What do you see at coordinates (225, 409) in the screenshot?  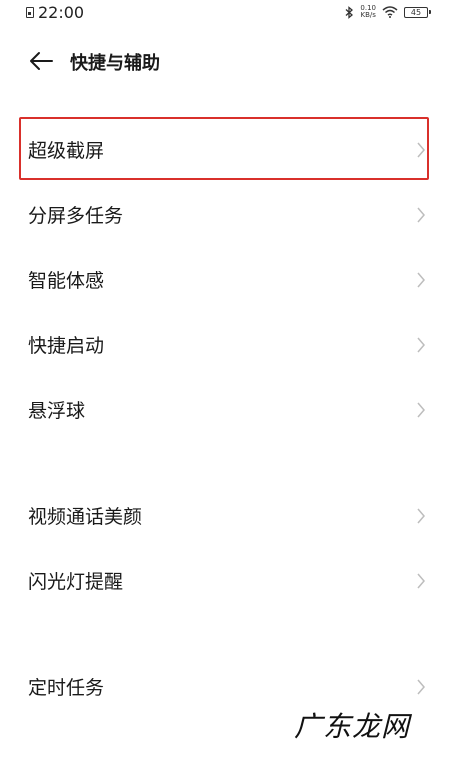 I see `settings-item-floating-ball: 悬浮球` at bounding box center [225, 409].